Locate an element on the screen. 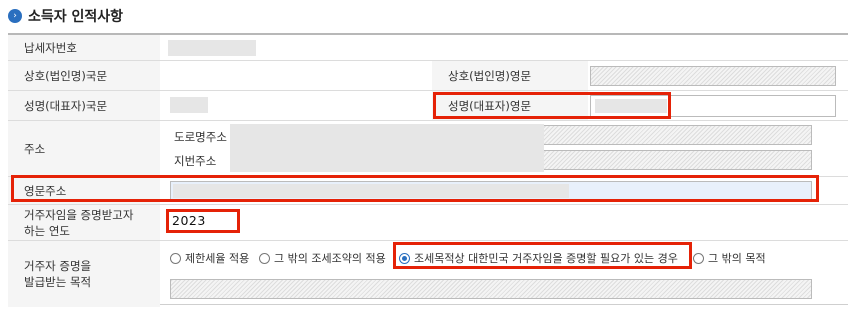 The image size is (860, 320). company-kr-label: 상호(법인명)국문 is located at coordinates (84, 75).